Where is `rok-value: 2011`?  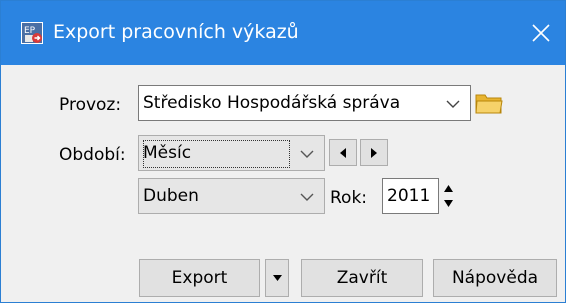 rok-value: 2011 is located at coordinates (409, 196).